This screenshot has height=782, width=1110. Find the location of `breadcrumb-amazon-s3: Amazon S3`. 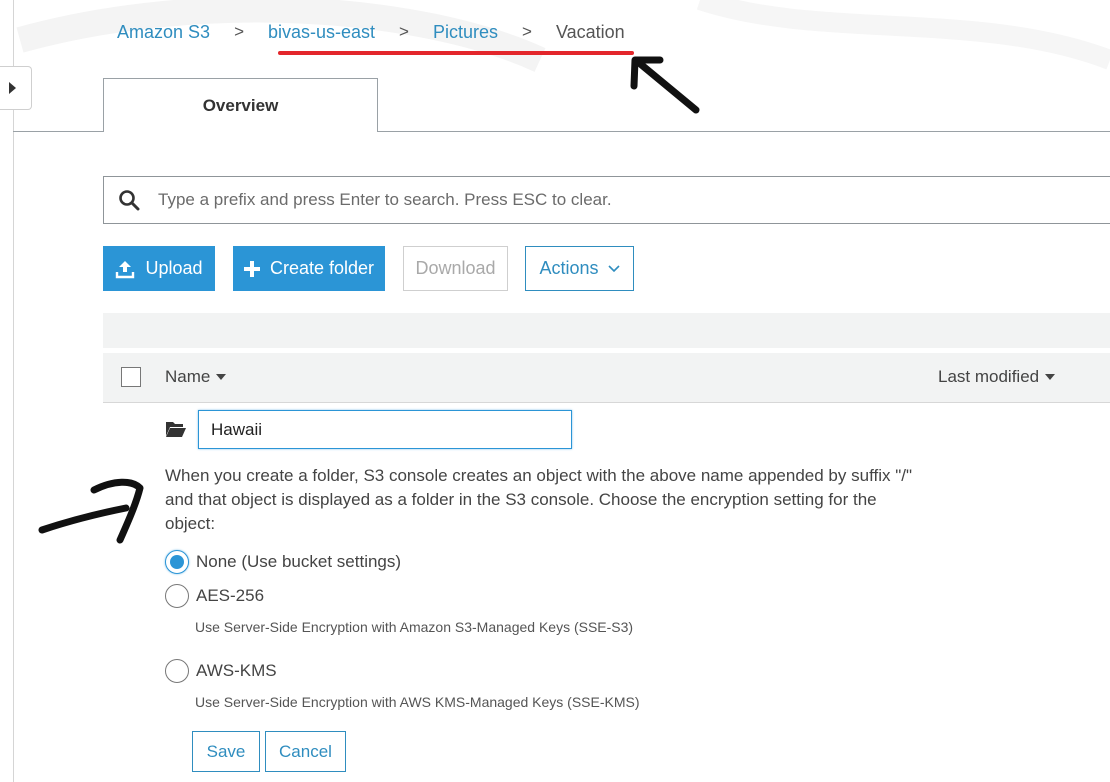

breadcrumb-amazon-s3: Amazon S3 is located at coordinates (163, 32).